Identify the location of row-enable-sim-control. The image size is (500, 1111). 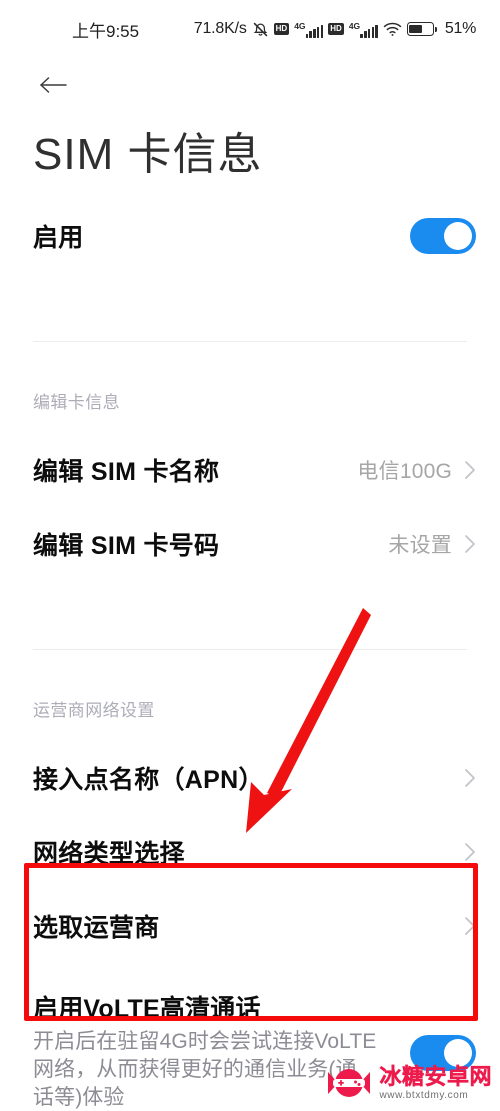
(443, 236).